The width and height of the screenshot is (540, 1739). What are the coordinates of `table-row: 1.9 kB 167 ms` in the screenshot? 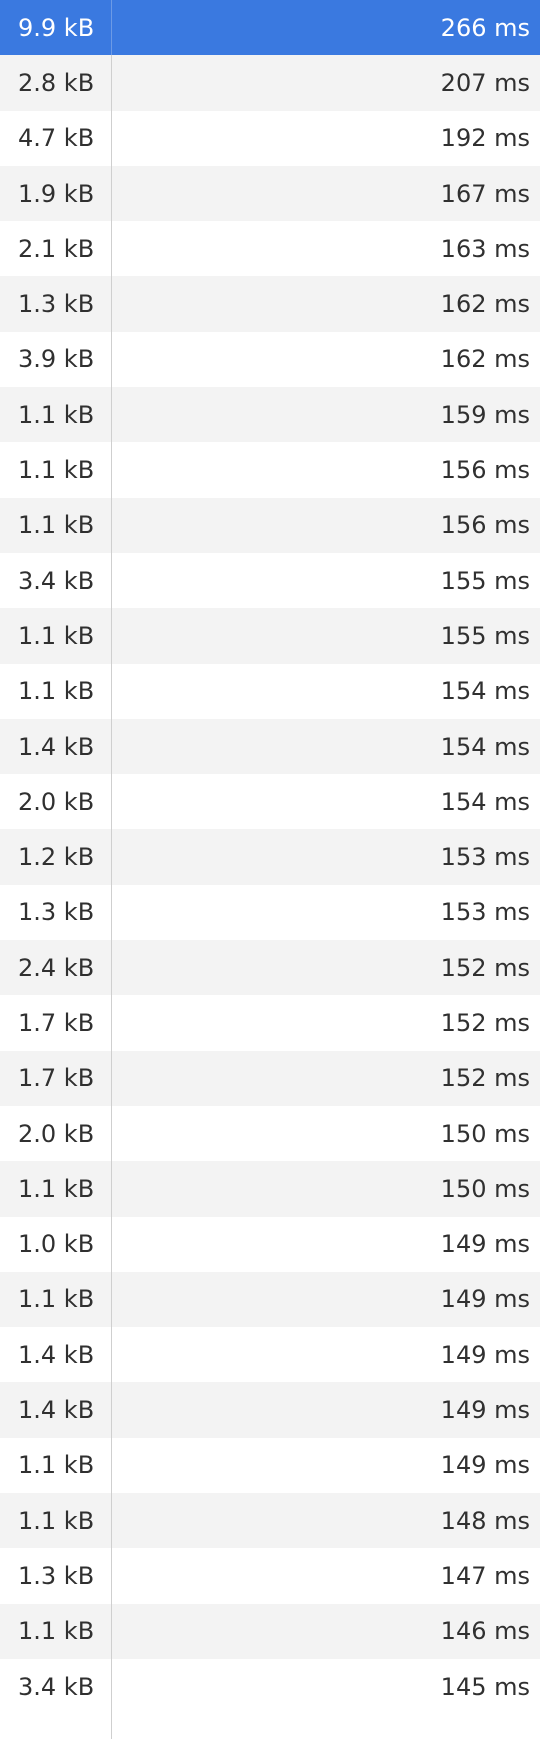 It's located at (270, 193).